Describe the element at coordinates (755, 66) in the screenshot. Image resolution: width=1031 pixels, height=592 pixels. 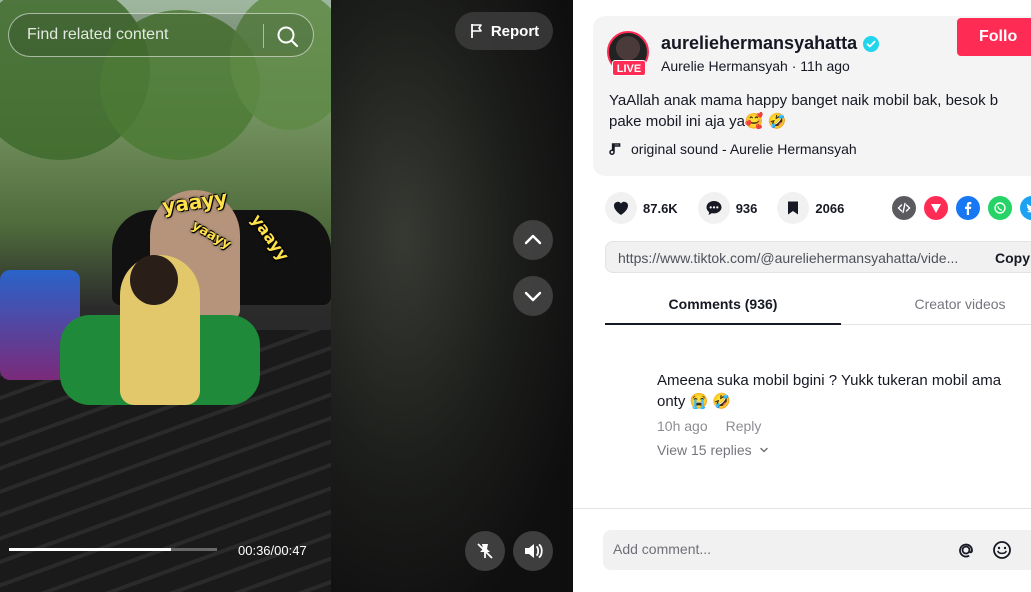
I see `author-subline: Aurelie Hermansyah · 11h ago` at that location.